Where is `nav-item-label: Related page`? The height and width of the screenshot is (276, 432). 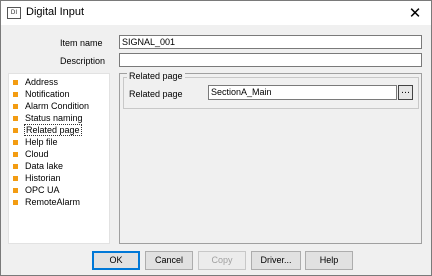
nav-item-label: Related page is located at coordinates (53, 130).